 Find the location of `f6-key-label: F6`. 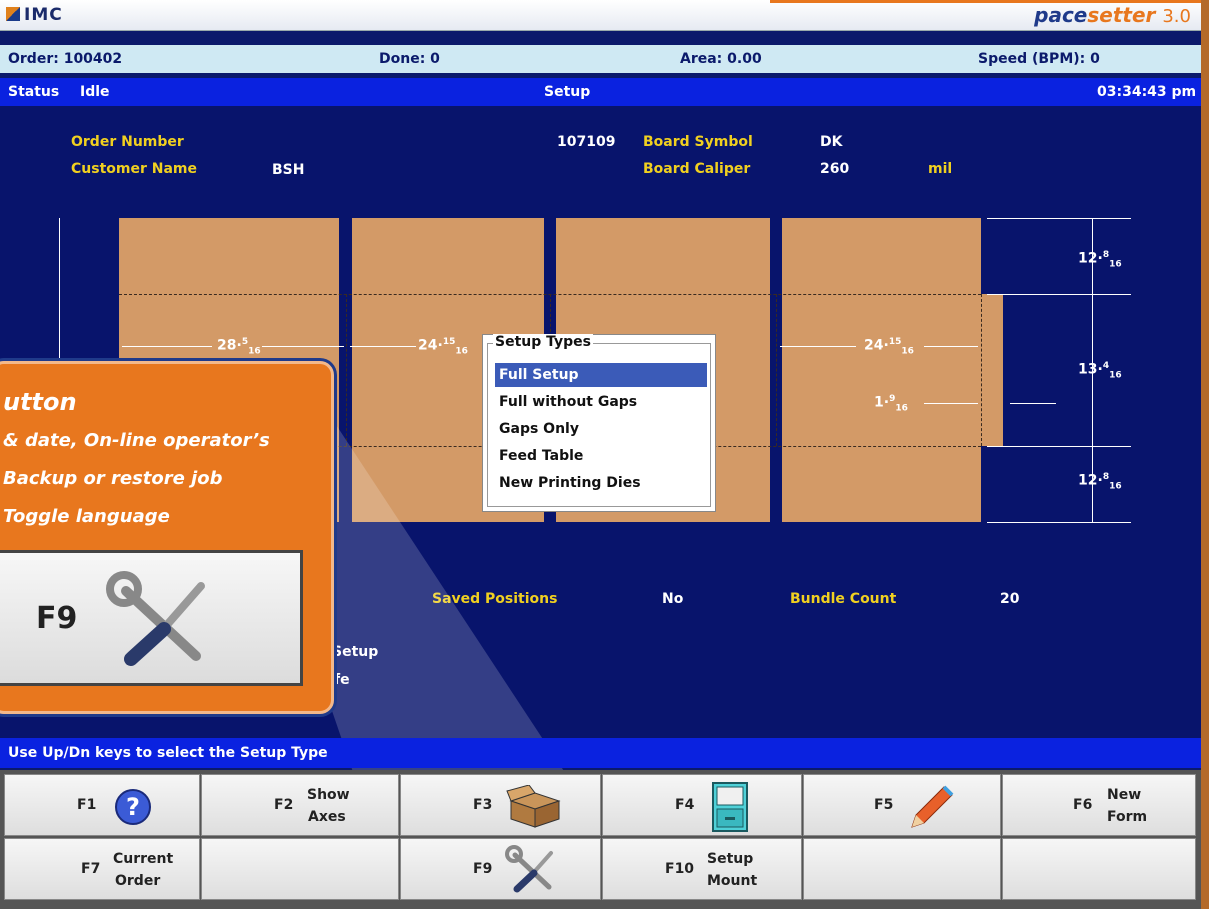

f6-key-label: F6 is located at coordinates (1083, 805).